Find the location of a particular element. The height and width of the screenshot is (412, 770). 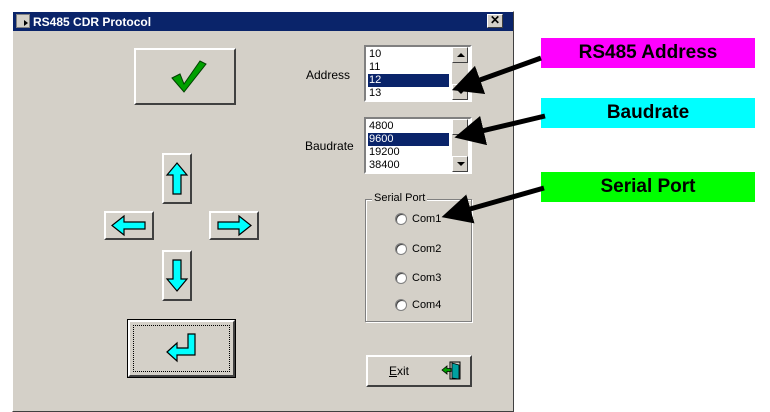

system-menu-icon is located at coordinates (23, 21).